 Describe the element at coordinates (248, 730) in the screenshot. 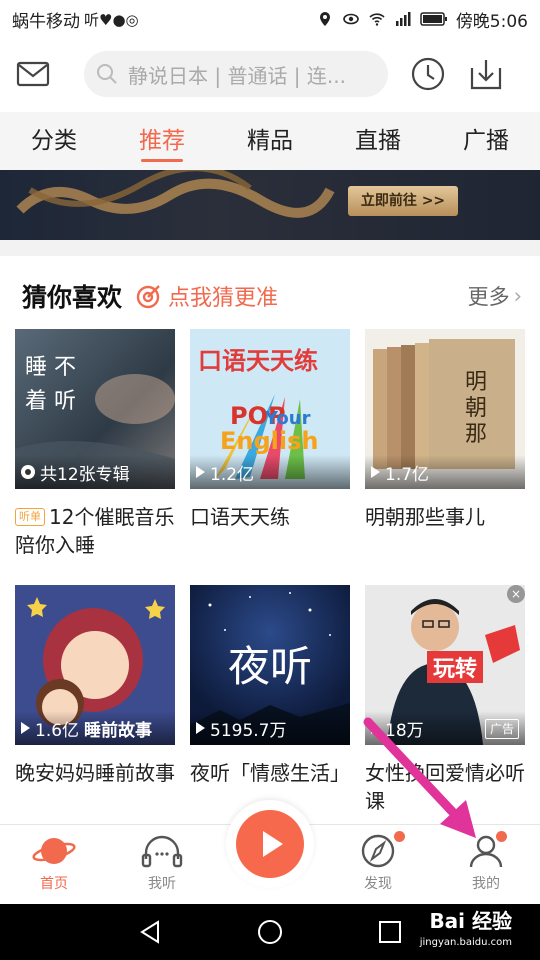

I see `play-count: 5195.7万` at that location.